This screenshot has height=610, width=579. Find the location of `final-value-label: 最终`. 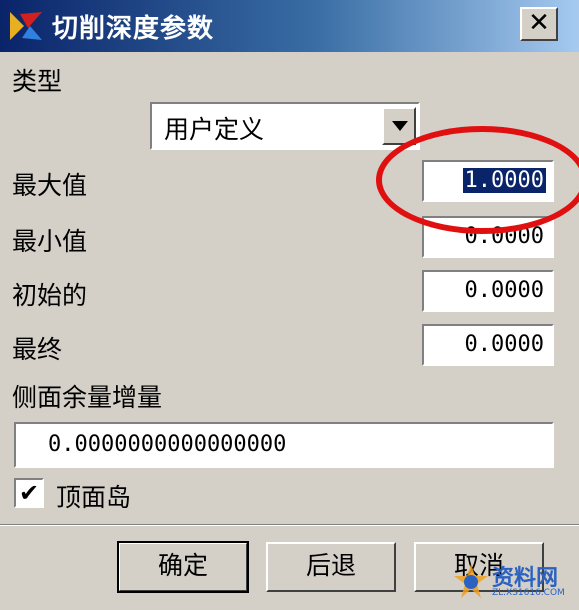

final-value-label: 最终 is located at coordinates (37, 349).